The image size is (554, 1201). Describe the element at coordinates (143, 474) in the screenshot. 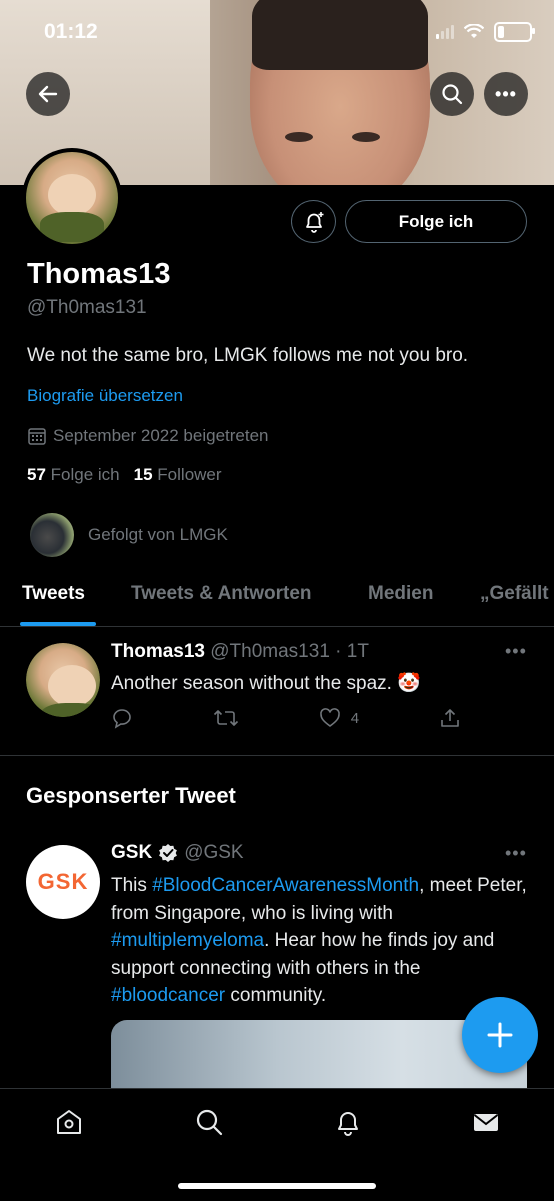

I see `followers-count: 15` at that location.